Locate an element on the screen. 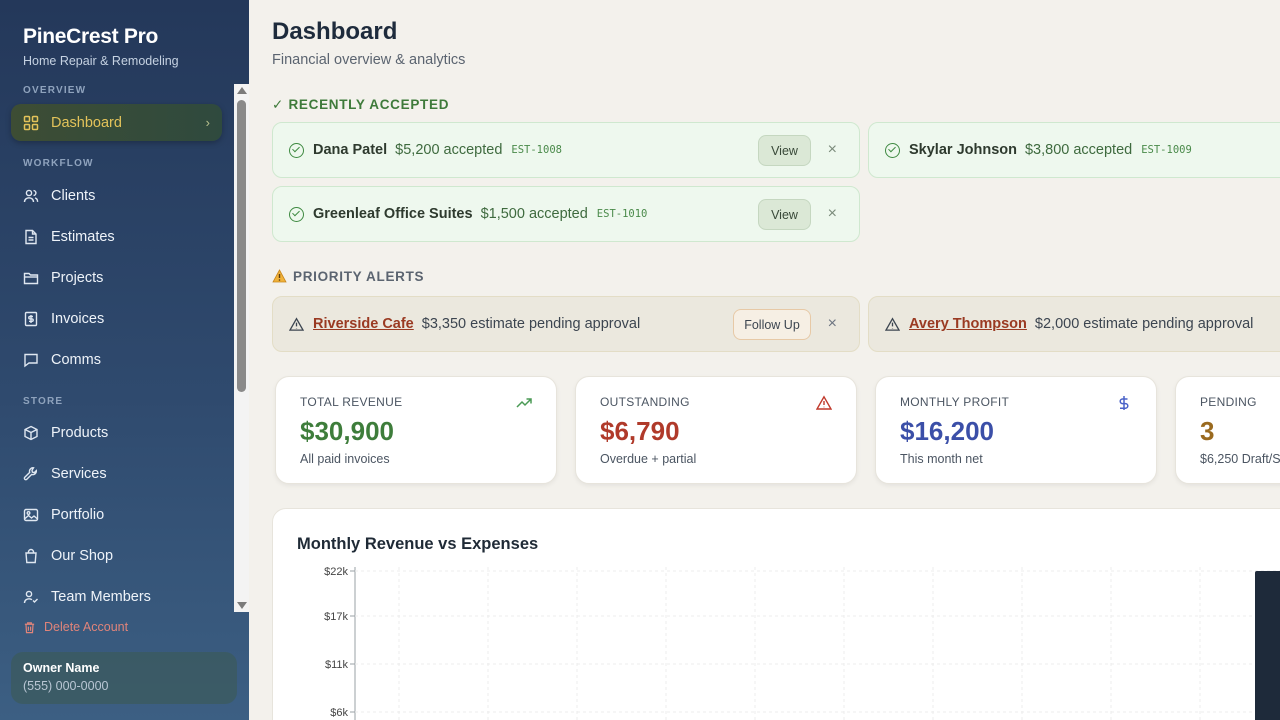 The image size is (1280, 720). trash-icon is located at coordinates (29, 627).